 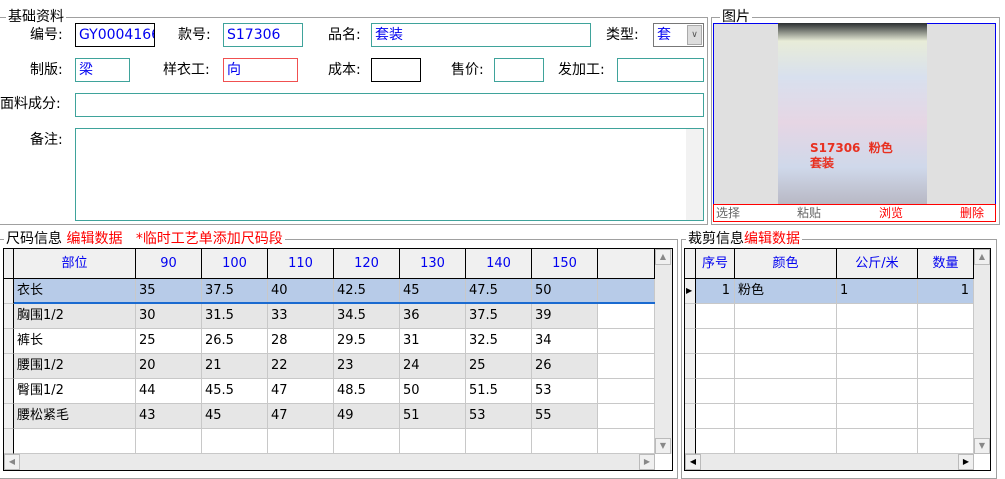 What do you see at coordinates (565, 341) in the screenshot?
I see `table-cell: 34` at bounding box center [565, 341].